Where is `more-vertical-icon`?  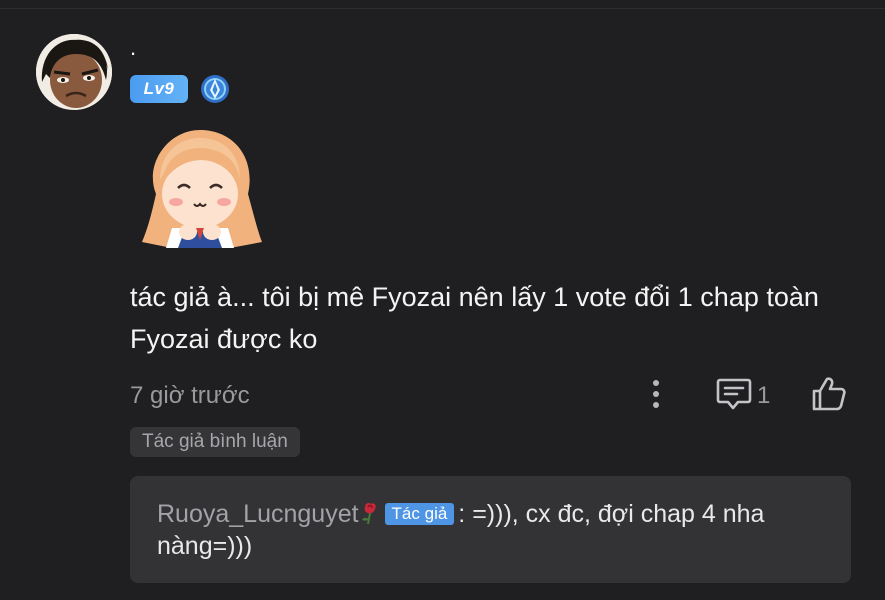
more-vertical-icon is located at coordinates (656, 394).